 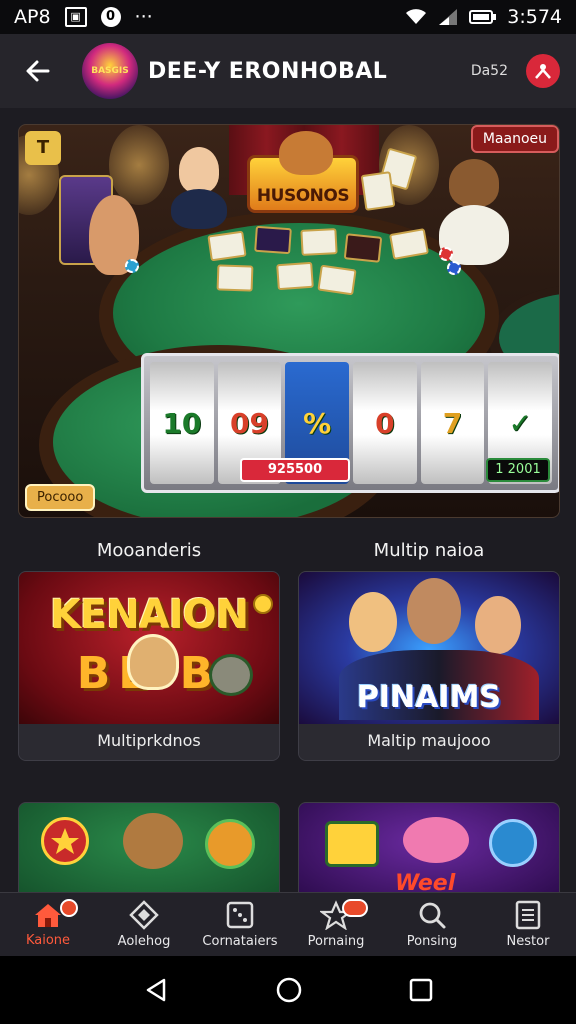 I want to click on hero-marquee-text: HUSONOS, so click(x=303, y=196).